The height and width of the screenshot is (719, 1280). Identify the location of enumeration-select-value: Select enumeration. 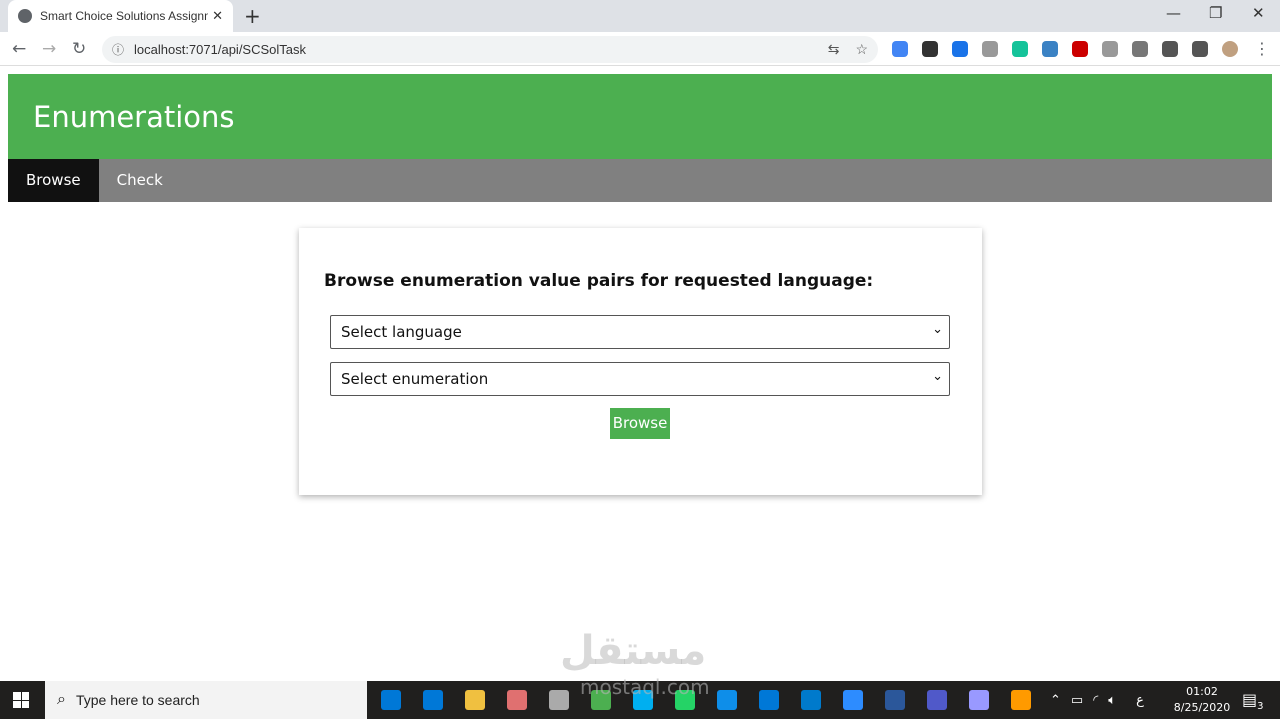
(415, 379).